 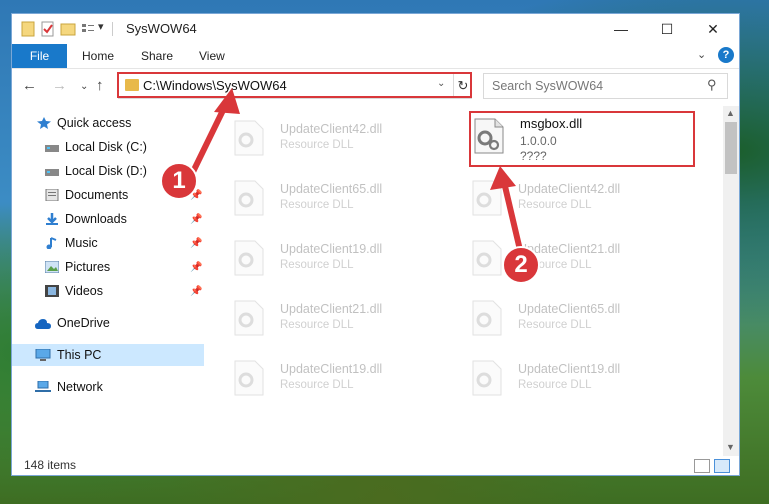 I want to click on sidebar-item-local-disk-c: Local Disk (C:), so click(x=108, y=147).